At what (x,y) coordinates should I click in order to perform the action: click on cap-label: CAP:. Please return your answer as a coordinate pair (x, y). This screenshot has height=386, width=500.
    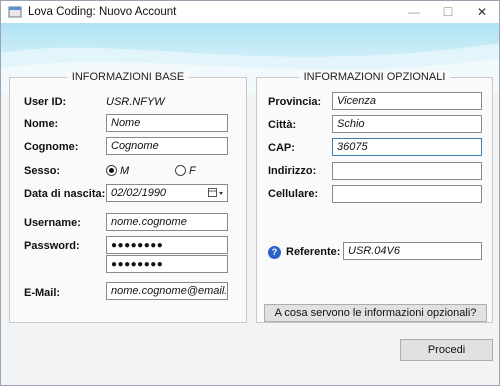
    Looking at the image, I should click on (281, 148).